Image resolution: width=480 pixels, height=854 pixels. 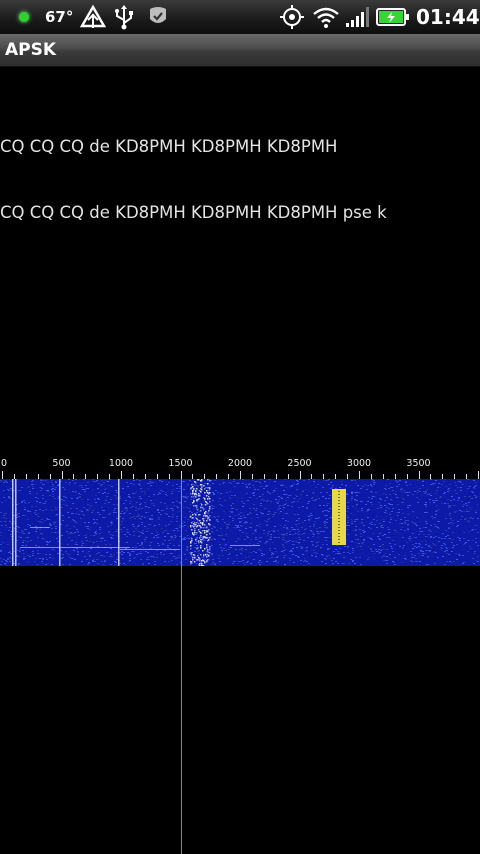 What do you see at coordinates (4, 463) in the screenshot?
I see `scale-label: 0` at bounding box center [4, 463].